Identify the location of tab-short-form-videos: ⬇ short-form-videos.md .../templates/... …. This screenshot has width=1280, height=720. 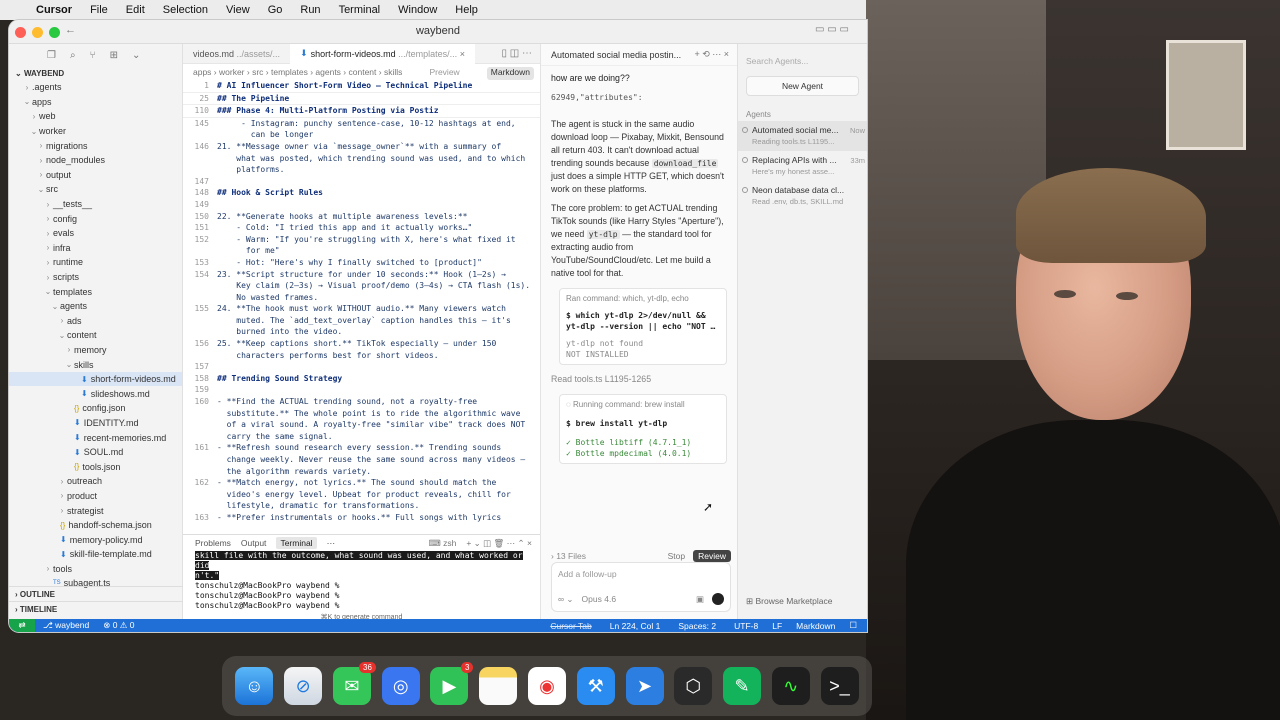
(382, 53).